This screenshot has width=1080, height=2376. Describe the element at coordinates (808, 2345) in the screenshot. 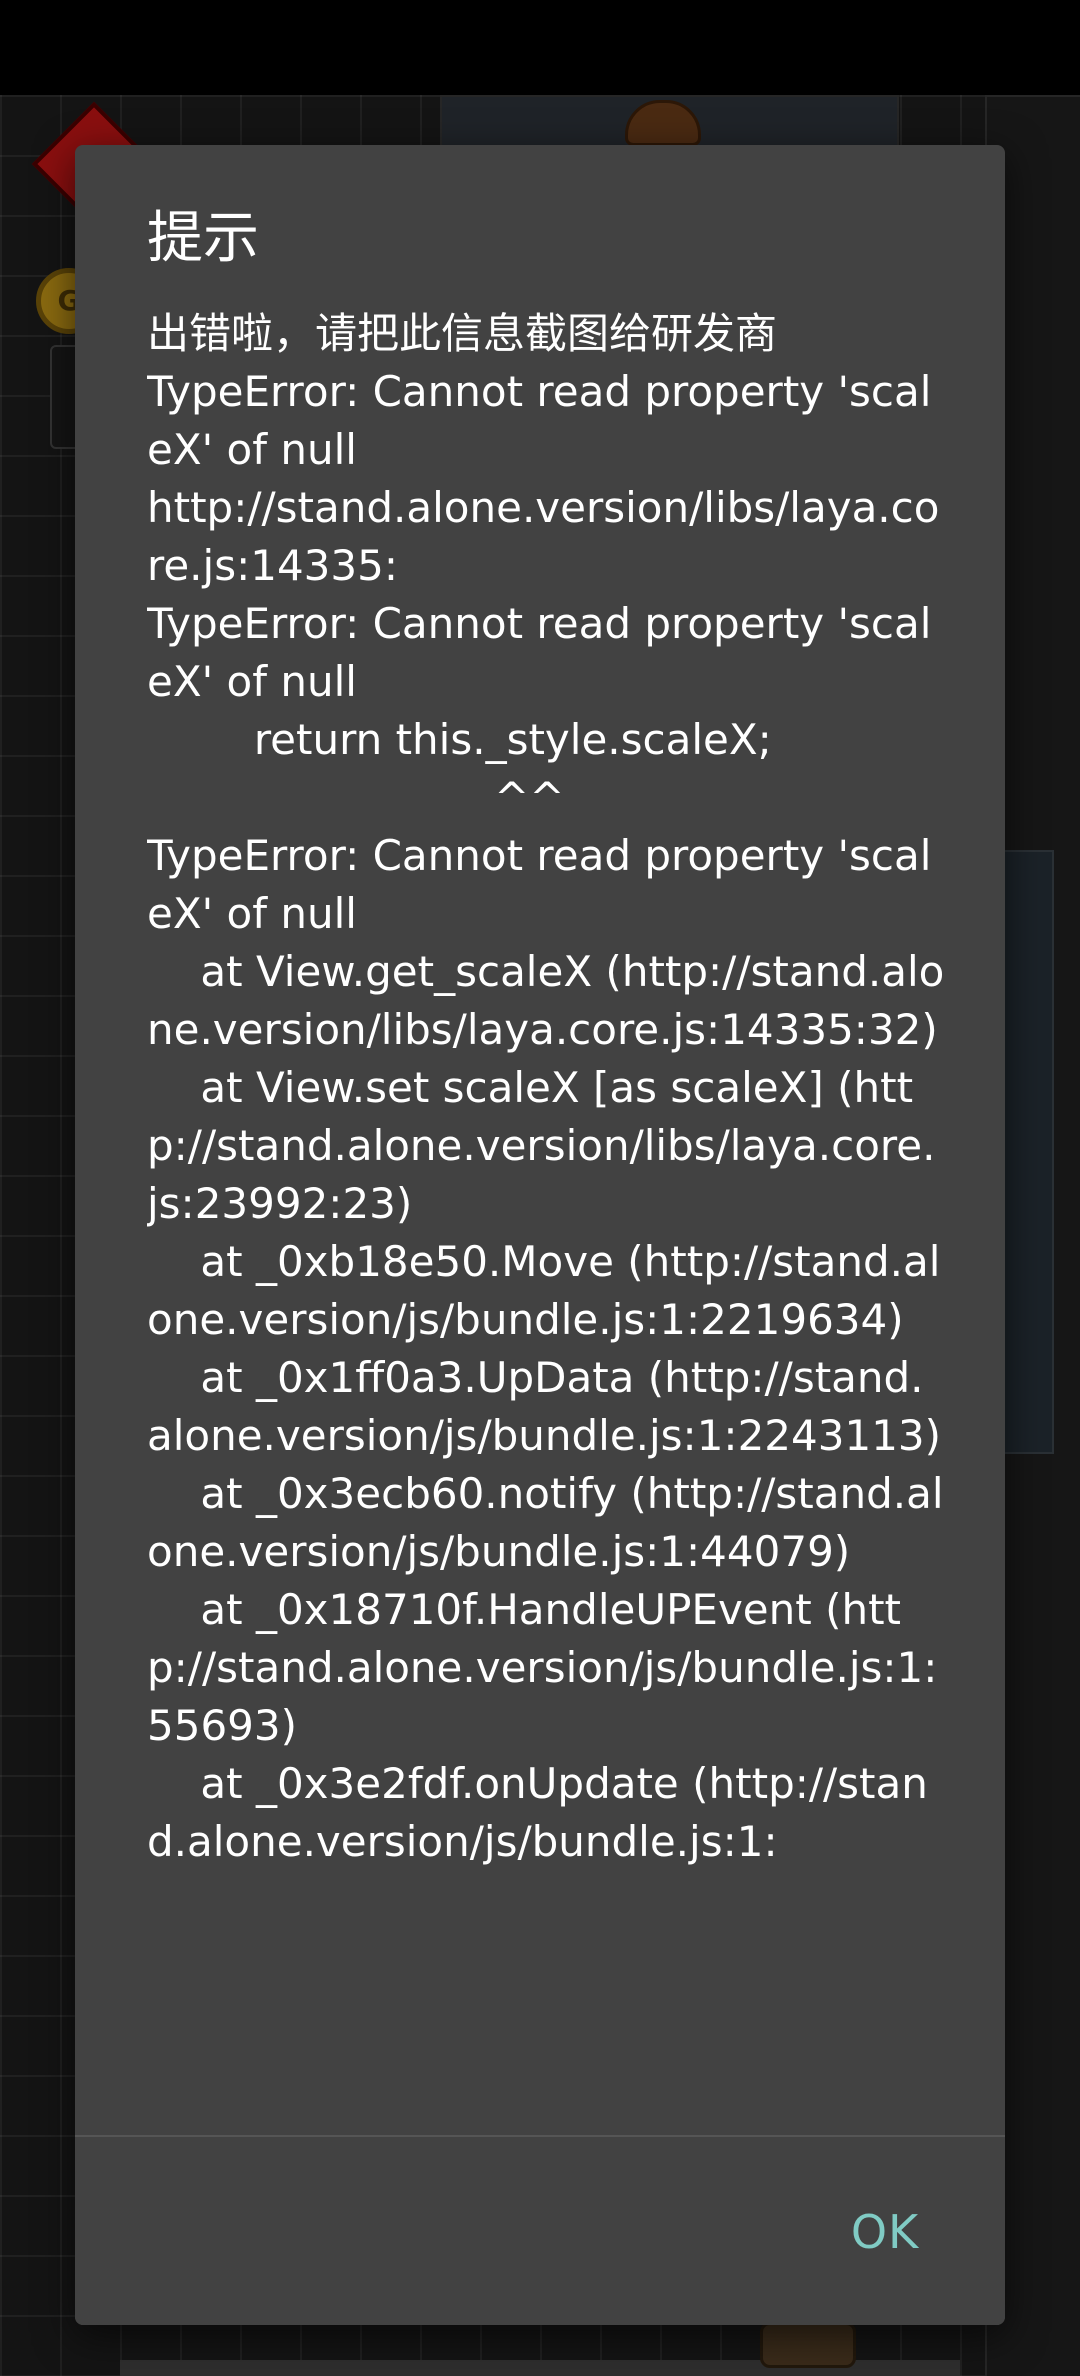

I see `bottom-decoration-icon` at that location.